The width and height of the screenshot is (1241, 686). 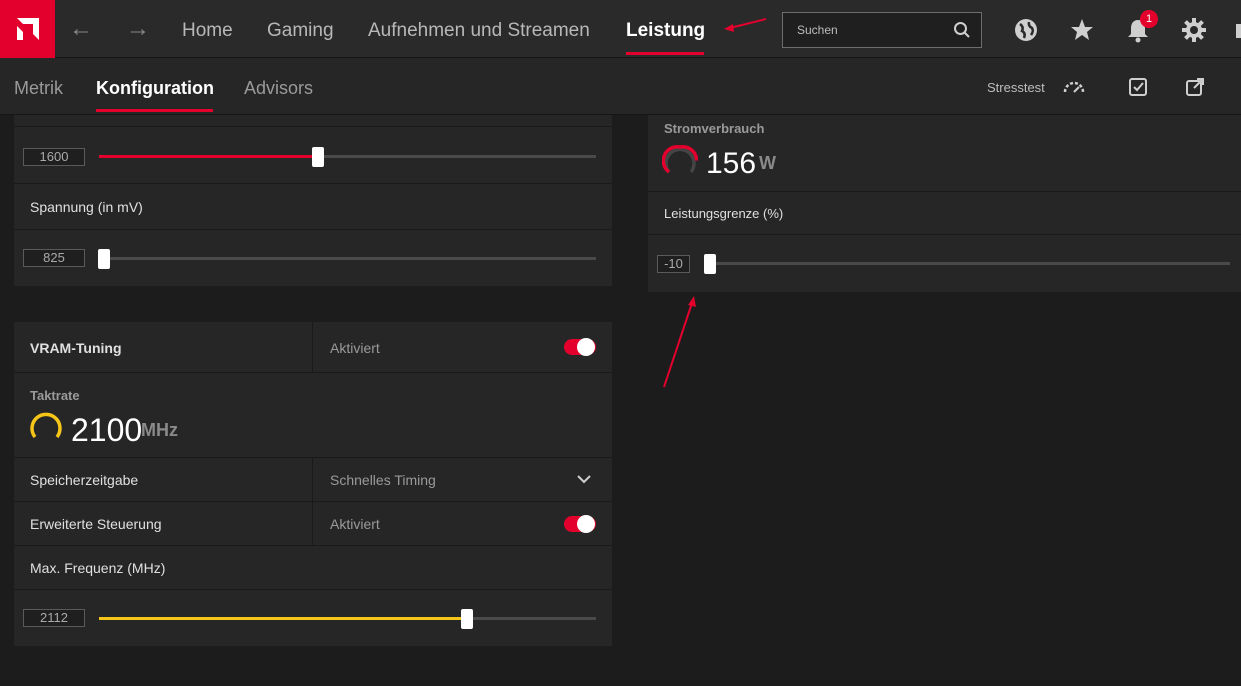 I want to click on clock-slider-thumb, so click(x=317, y=157).